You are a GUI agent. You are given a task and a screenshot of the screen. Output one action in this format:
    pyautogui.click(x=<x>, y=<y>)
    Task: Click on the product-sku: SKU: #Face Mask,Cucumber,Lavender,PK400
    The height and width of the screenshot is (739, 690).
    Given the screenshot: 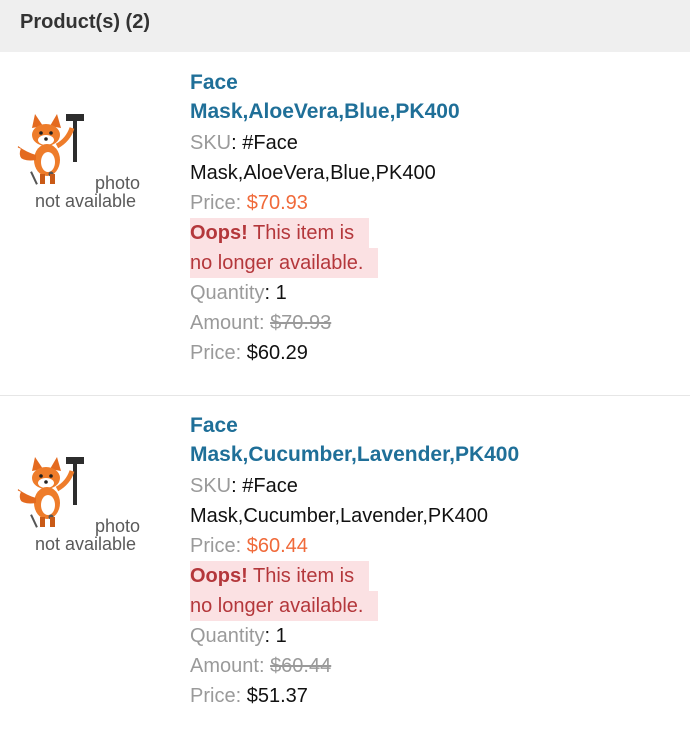 What is the action you would take?
    pyautogui.click(x=339, y=501)
    